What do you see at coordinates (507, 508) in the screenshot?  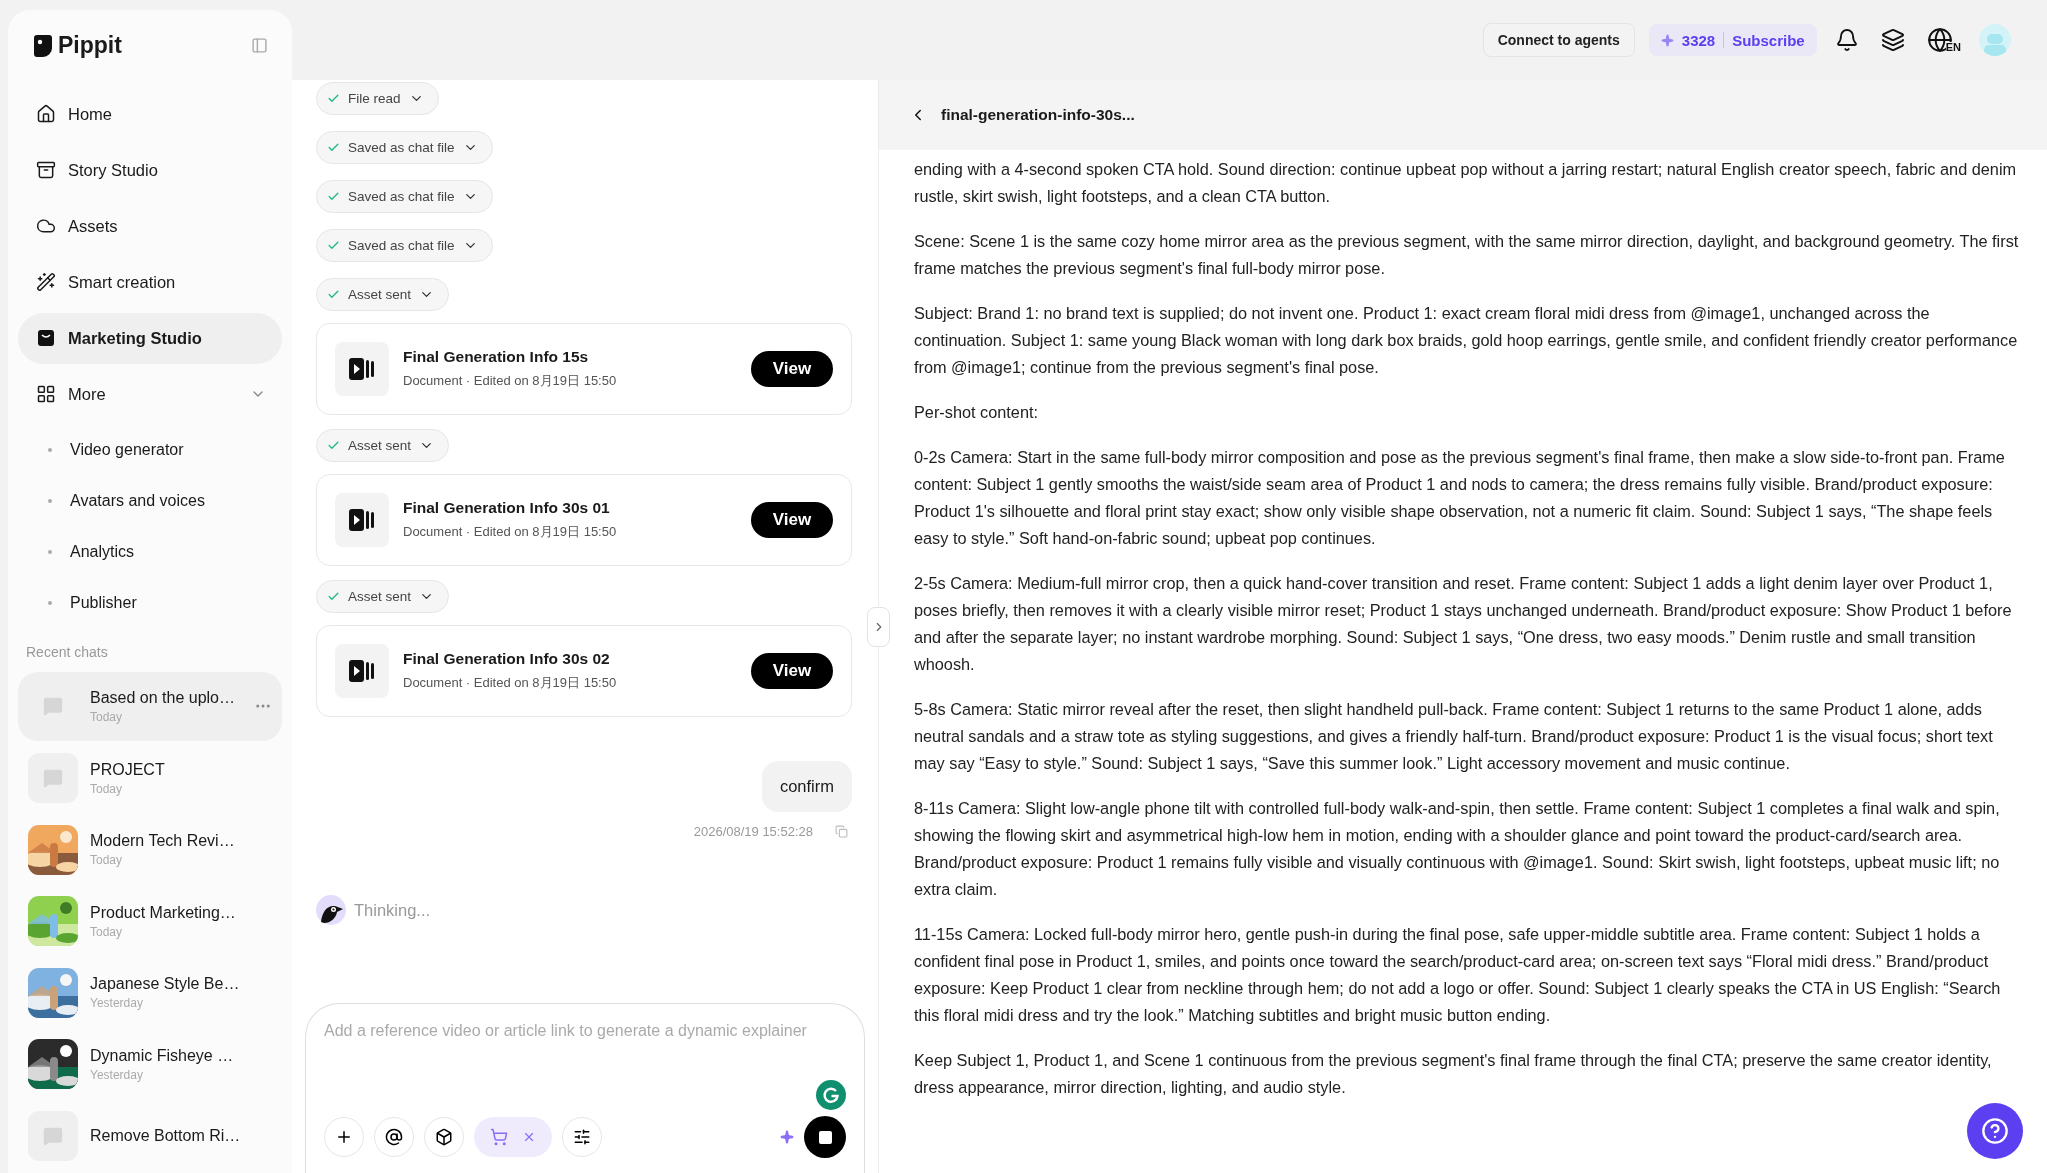 I see `asset-title: Final Generation Info 30s 01` at bounding box center [507, 508].